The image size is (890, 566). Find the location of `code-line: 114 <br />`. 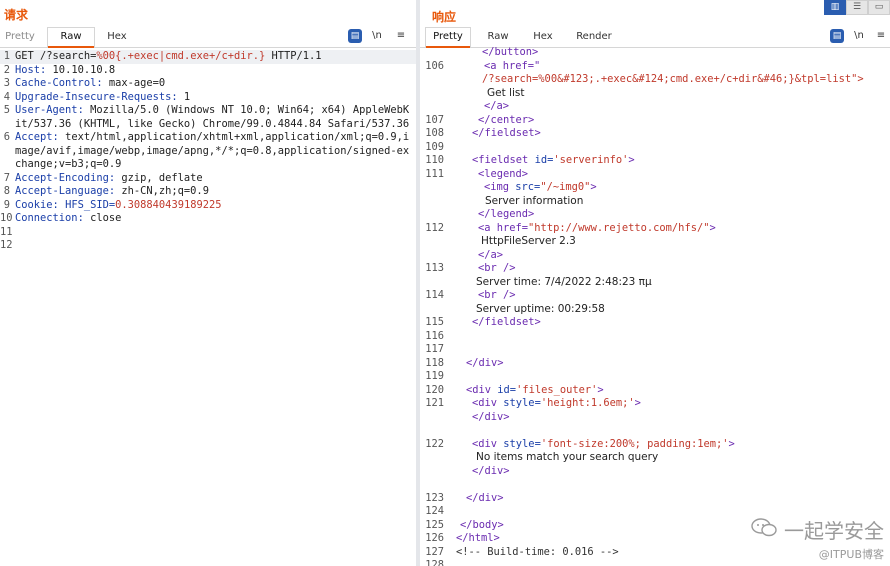

code-line: 114 <br /> is located at coordinates (470, 295).